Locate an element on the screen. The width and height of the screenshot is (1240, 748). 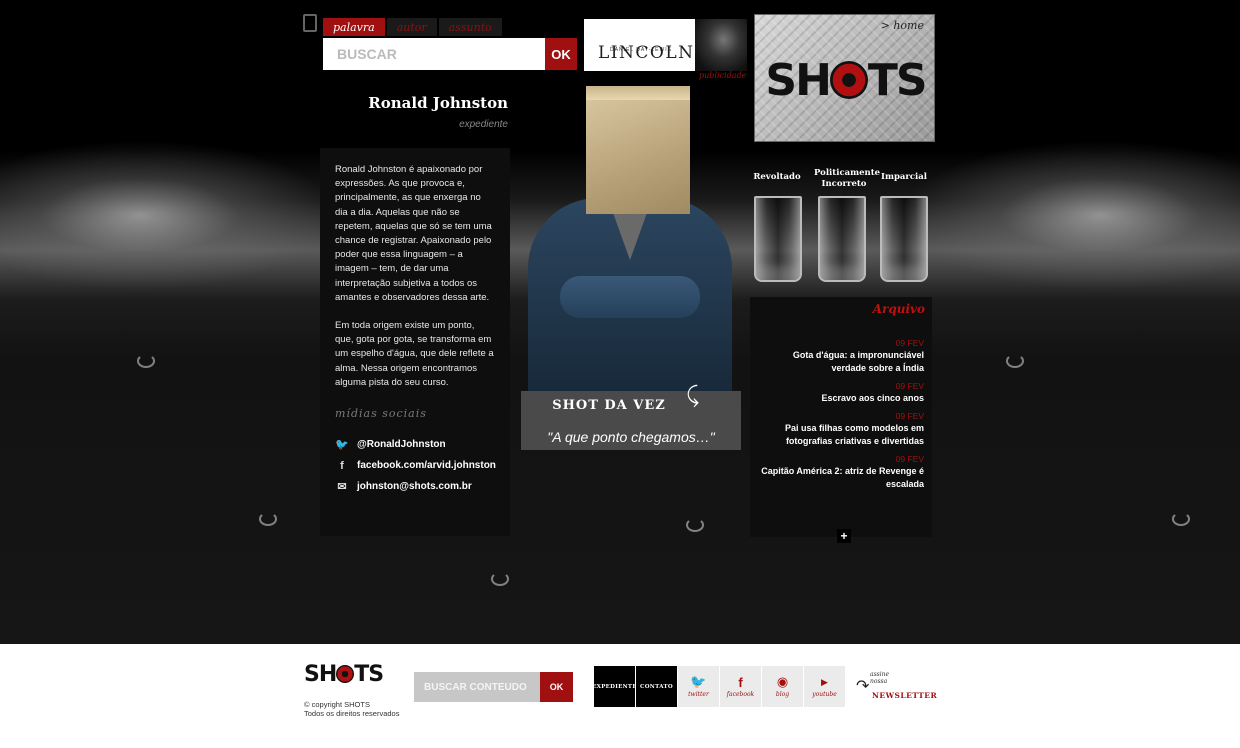
shot-label-imparcial: Imparcial is located at coordinates (904, 177).